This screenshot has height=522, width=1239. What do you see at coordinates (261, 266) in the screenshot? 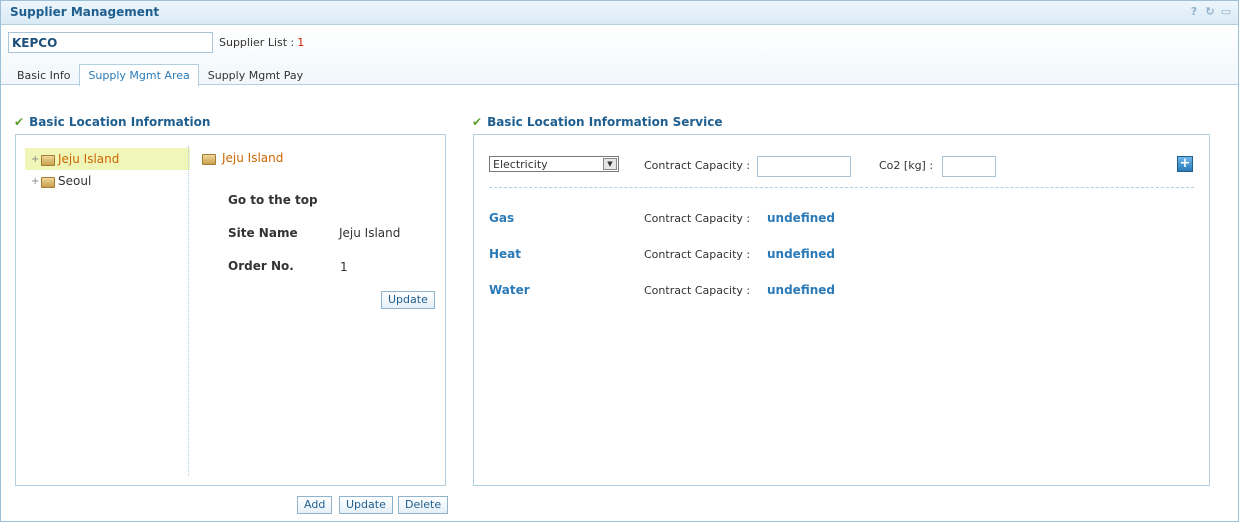
I see `order-no-label: Order No.` at bounding box center [261, 266].